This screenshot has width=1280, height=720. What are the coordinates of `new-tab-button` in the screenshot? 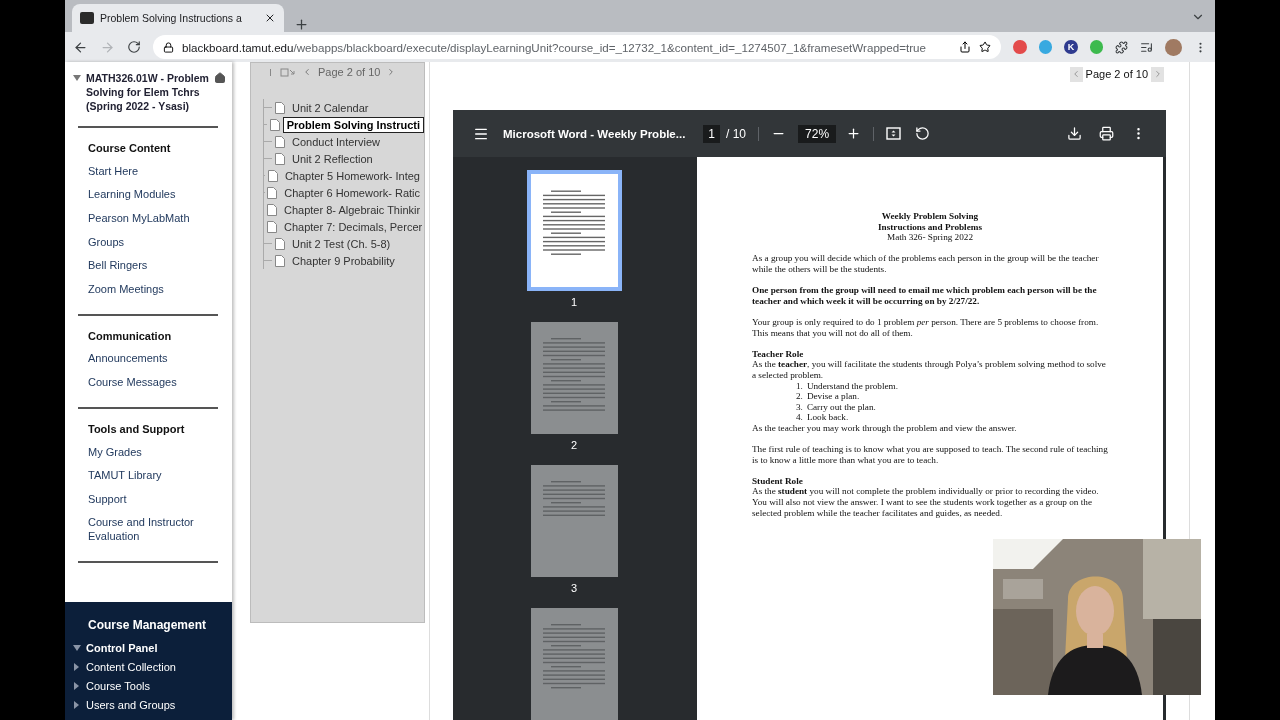 It's located at (301, 24).